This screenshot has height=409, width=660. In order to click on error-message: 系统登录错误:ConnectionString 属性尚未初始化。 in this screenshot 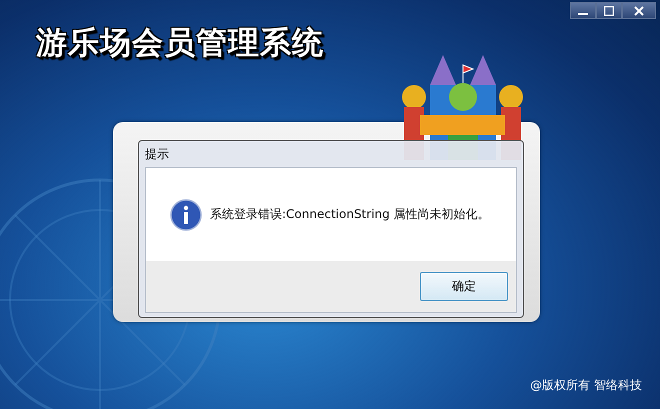, I will do `click(350, 214)`.